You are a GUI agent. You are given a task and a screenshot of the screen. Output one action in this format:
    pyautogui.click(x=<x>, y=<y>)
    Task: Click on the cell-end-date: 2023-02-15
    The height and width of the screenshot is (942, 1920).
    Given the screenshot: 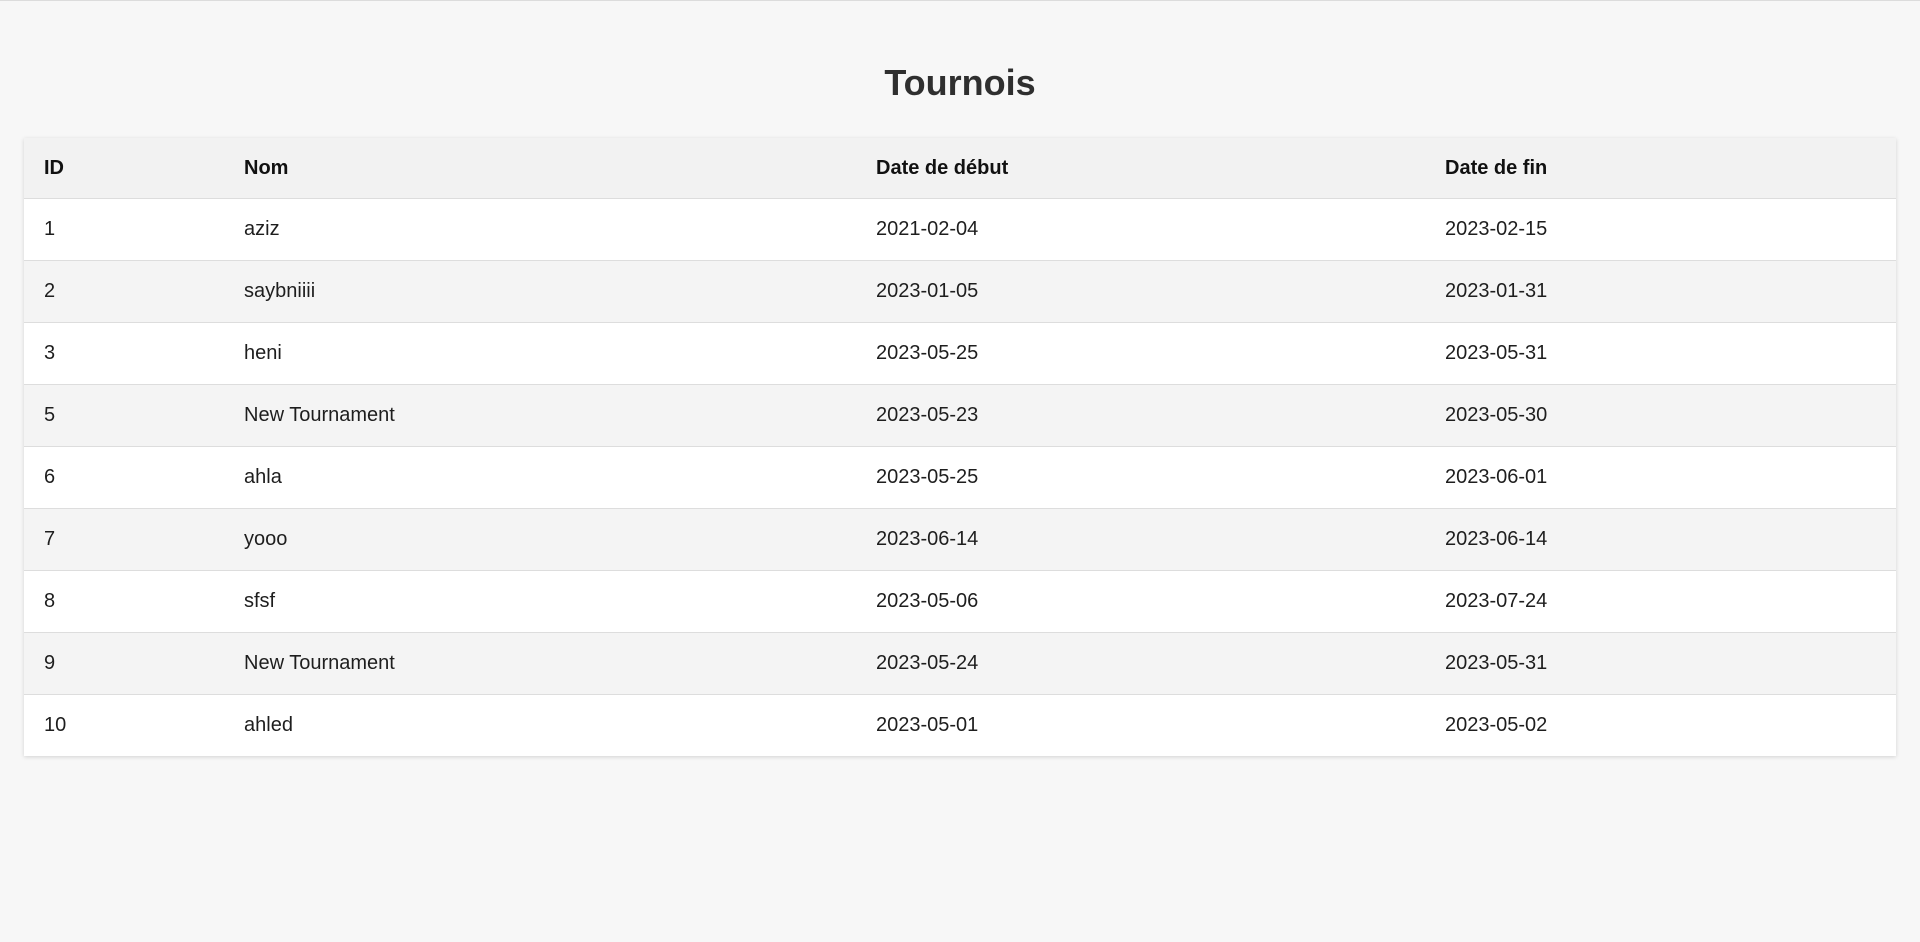 What is the action you would take?
    pyautogui.click(x=1660, y=229)
    